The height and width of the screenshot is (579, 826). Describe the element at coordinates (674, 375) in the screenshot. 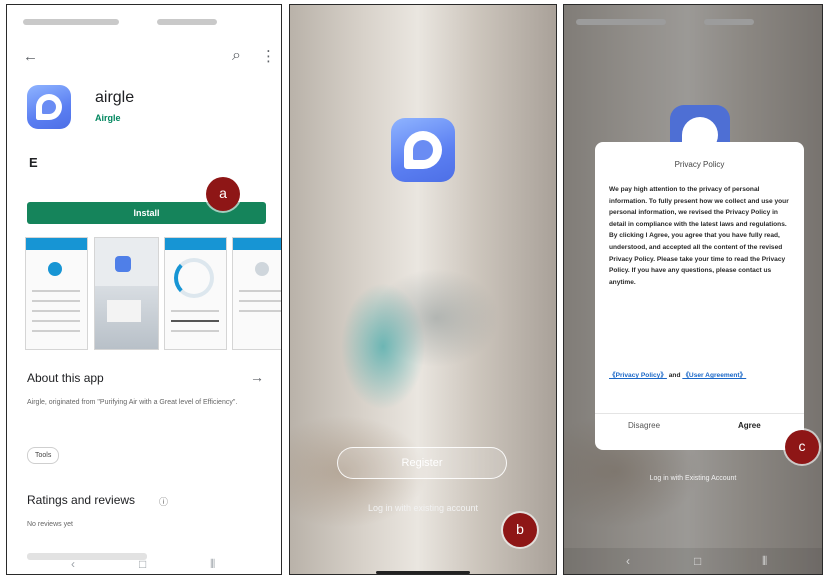

I see `and-text: and` at that location.